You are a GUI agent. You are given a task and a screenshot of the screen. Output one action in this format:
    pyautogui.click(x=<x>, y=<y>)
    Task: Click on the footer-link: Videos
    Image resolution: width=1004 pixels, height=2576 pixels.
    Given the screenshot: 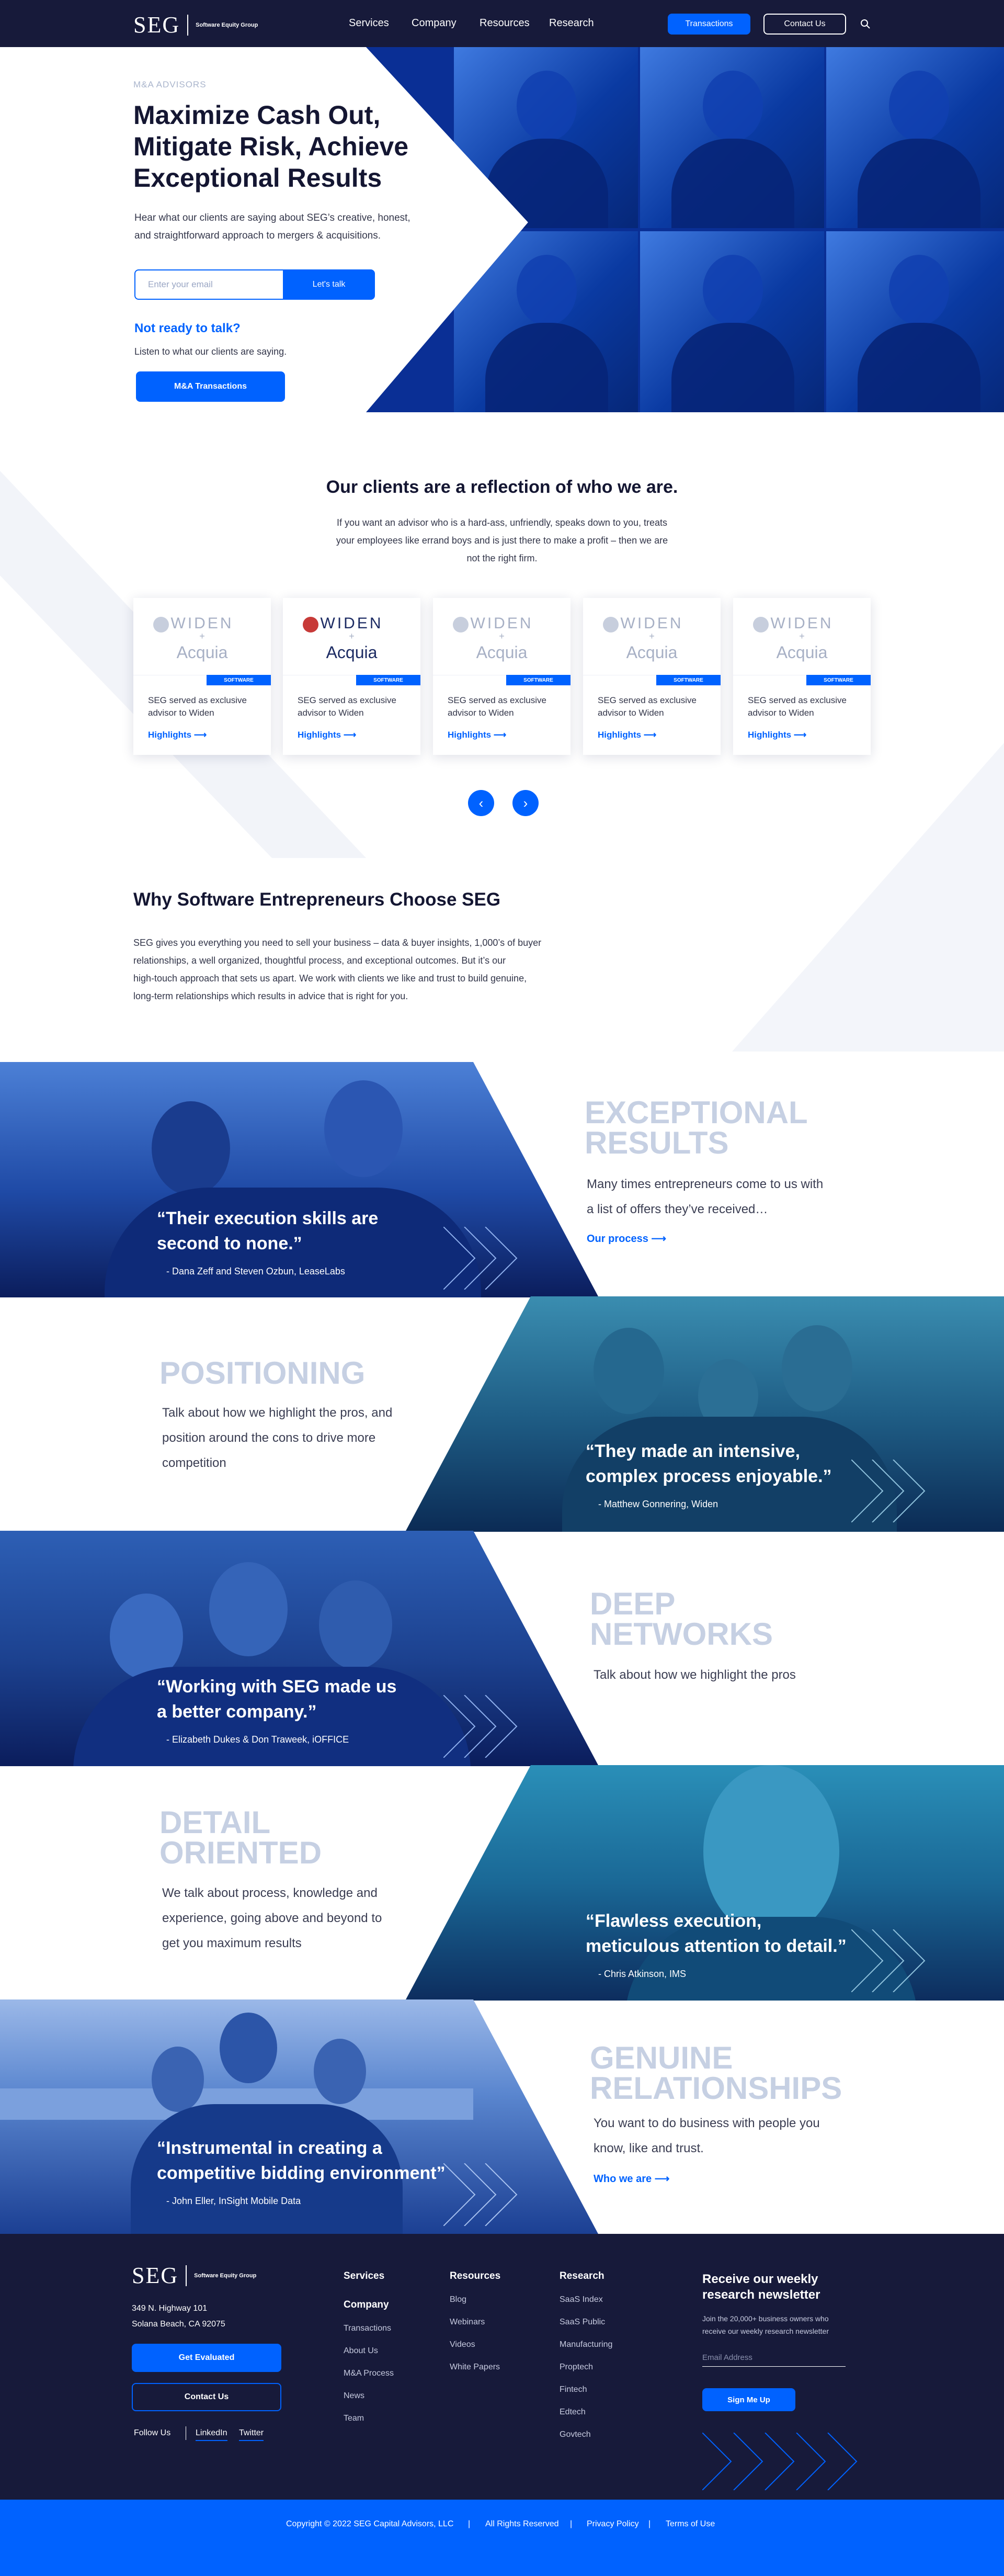 What is the action you would take?
    pyautogui.click(x=463, y=2345)
    